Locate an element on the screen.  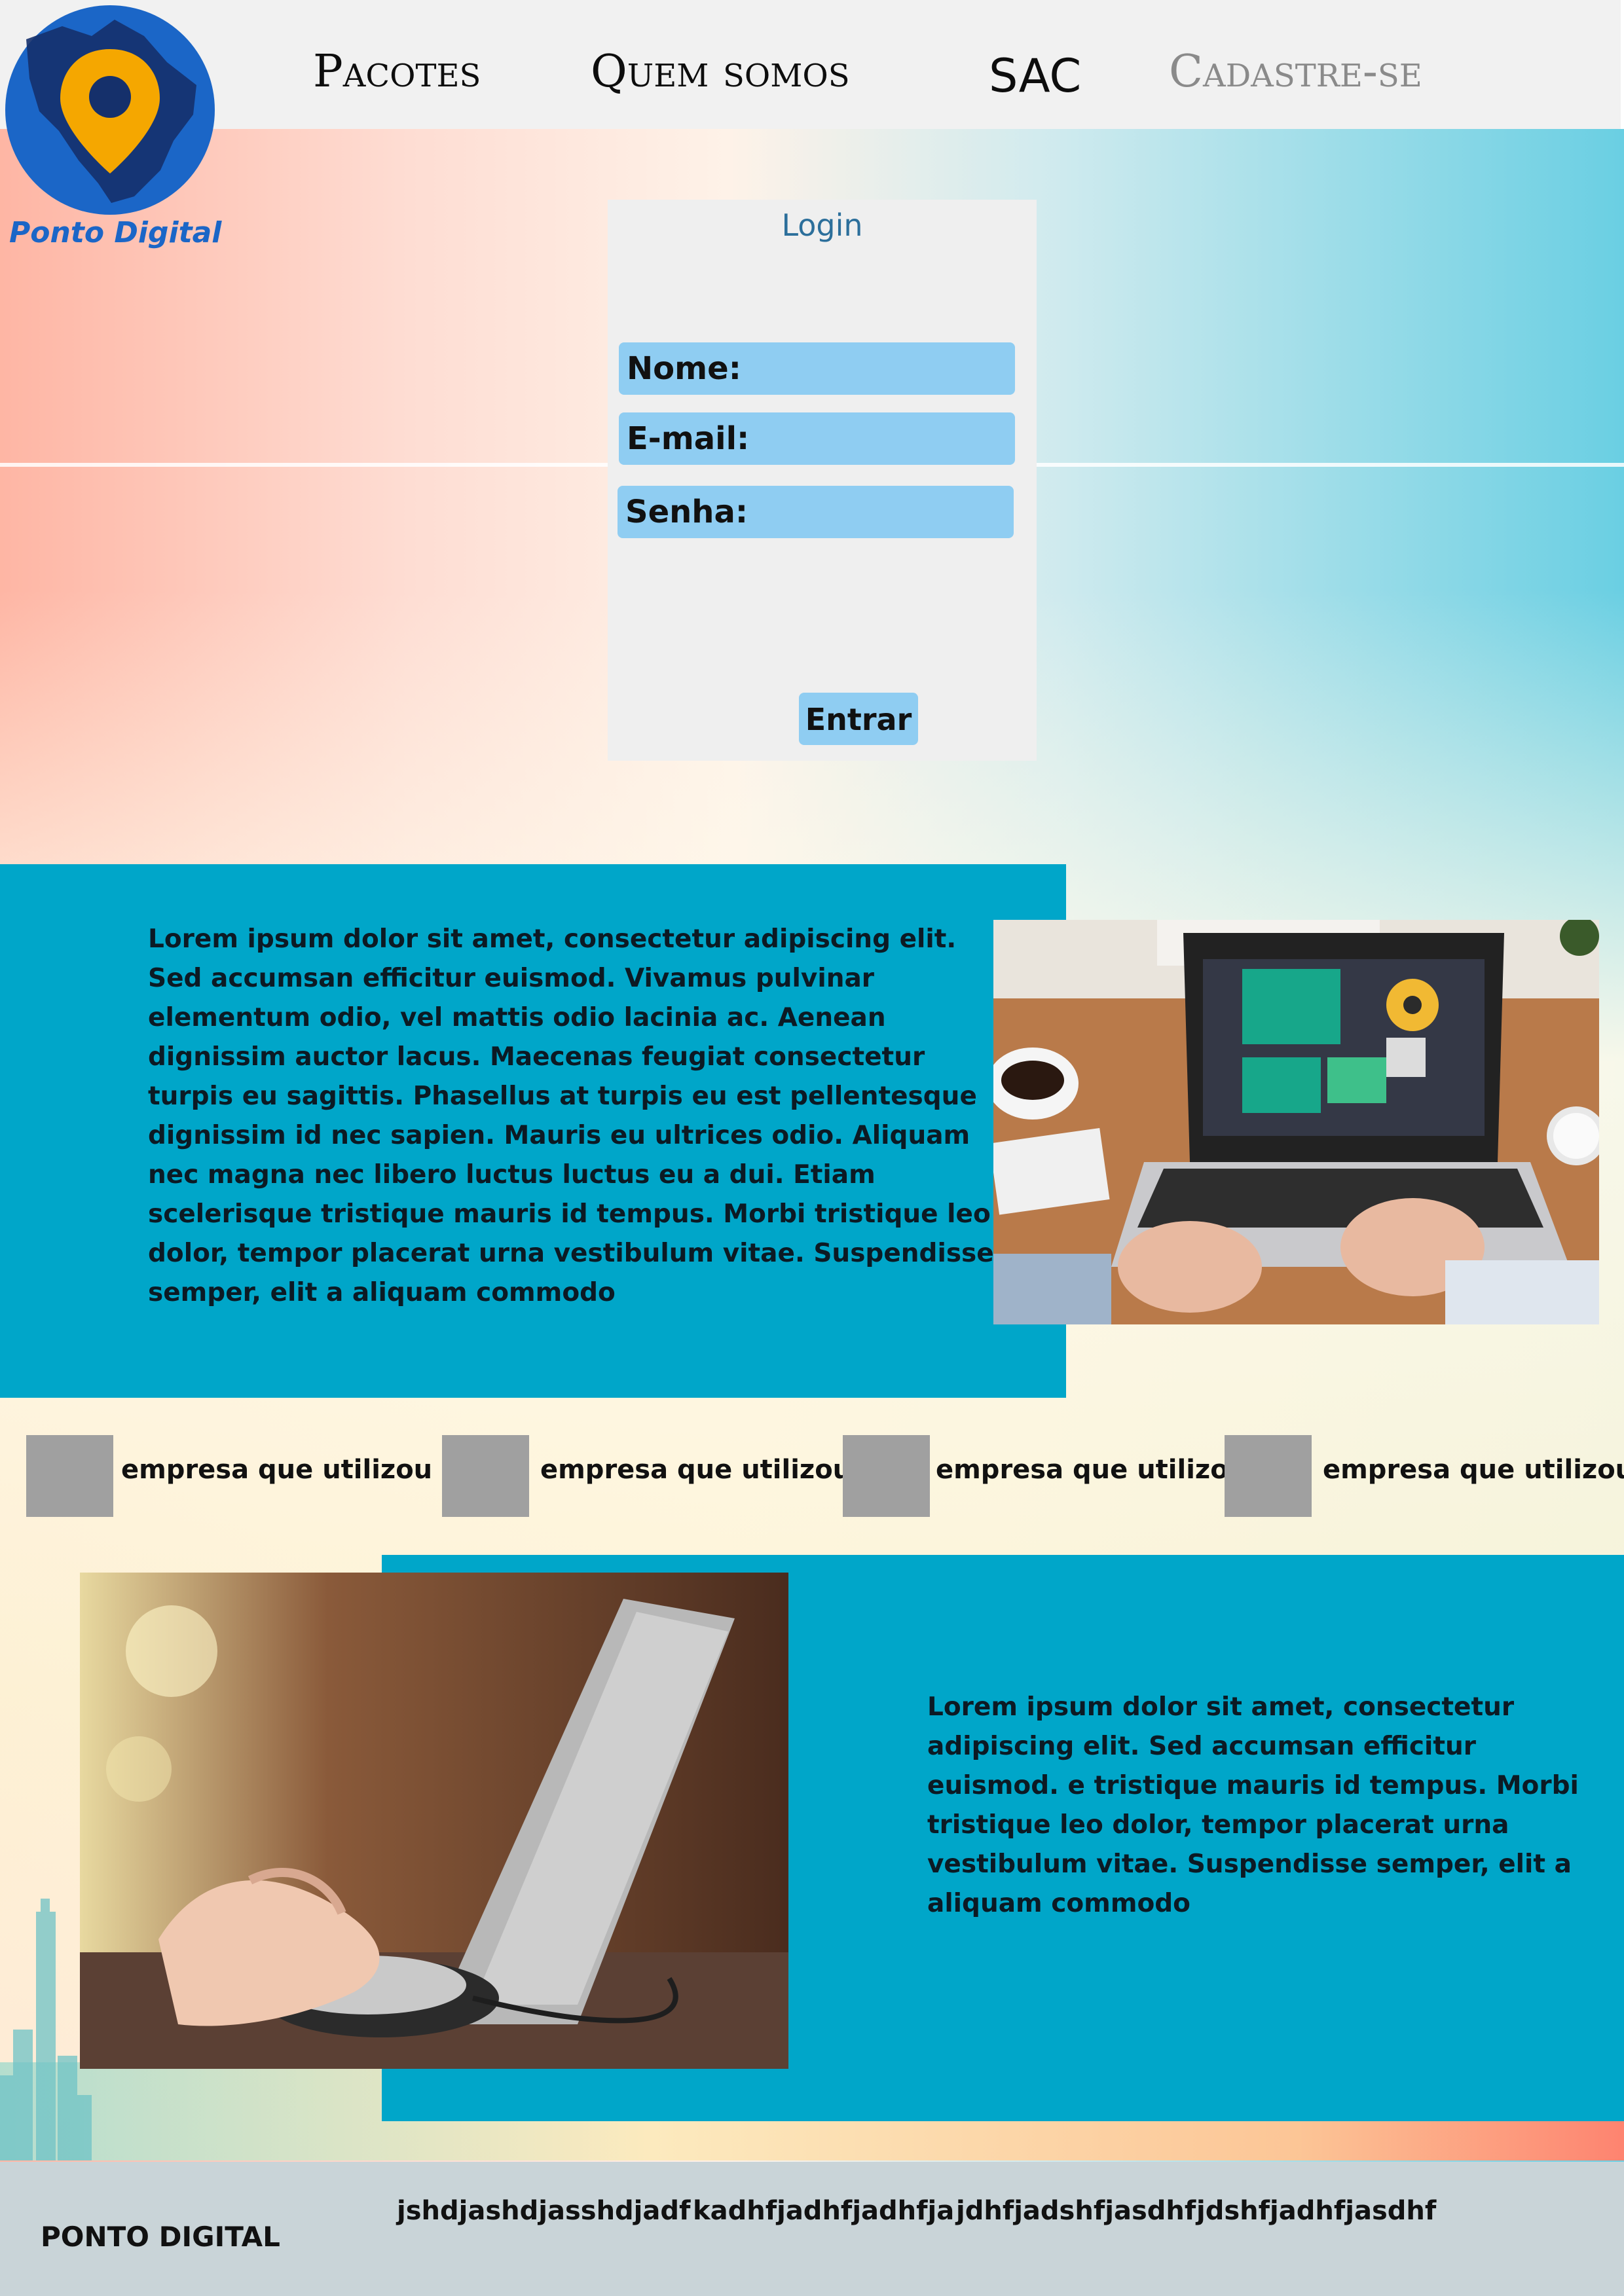
senha-field: Senha: is located at coordinates (816, 512).